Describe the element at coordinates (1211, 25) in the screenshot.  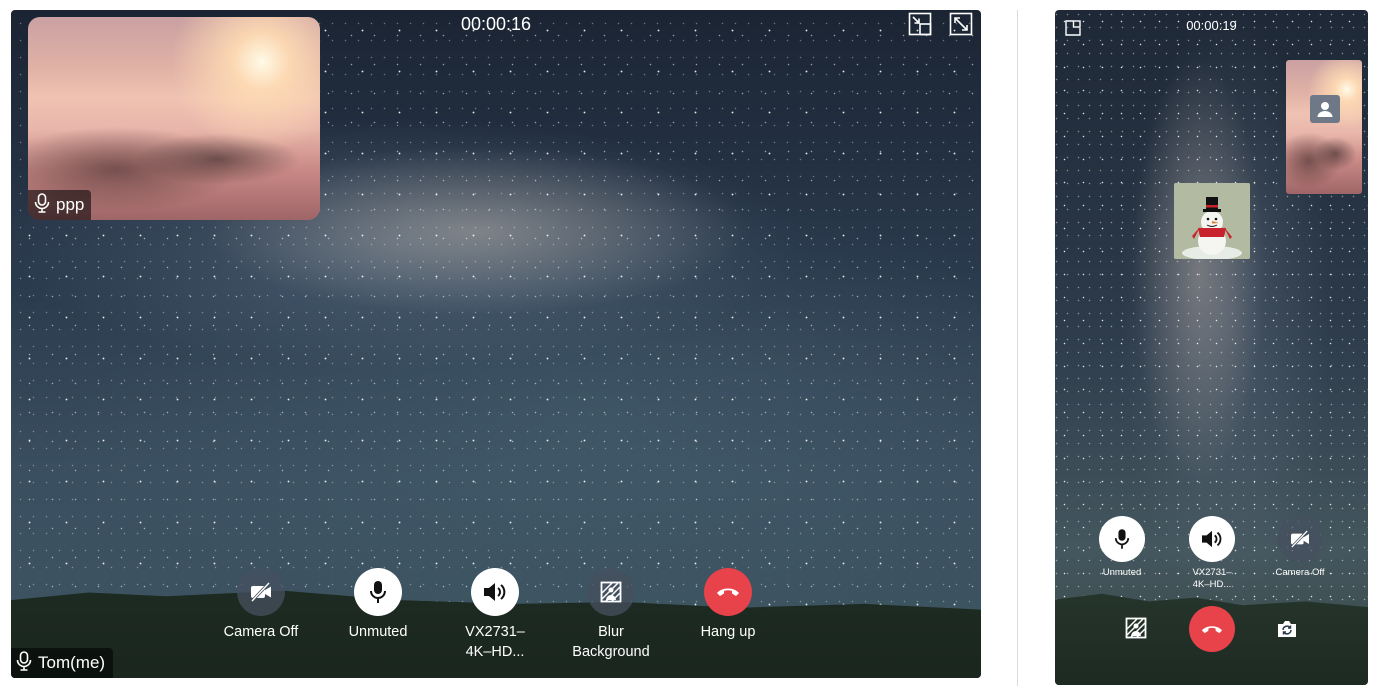
I see `call-timer: 00:00:19` at that location.